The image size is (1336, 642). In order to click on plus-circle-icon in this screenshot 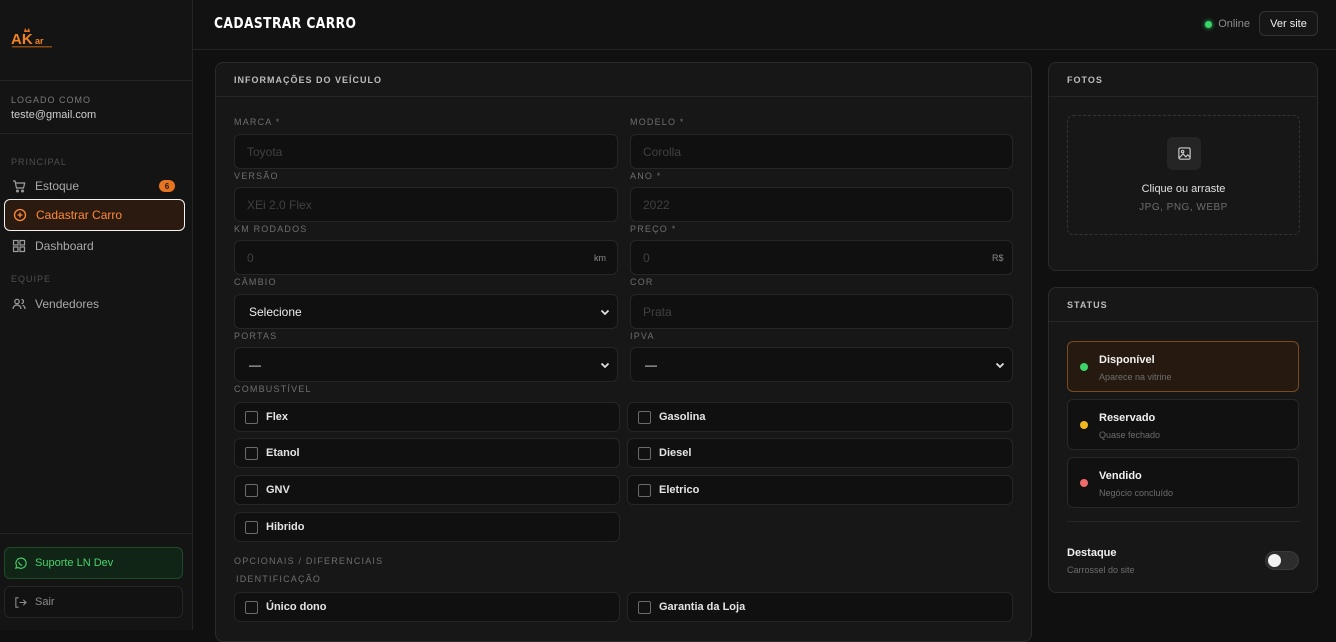, I will do `click(20, 215)`.